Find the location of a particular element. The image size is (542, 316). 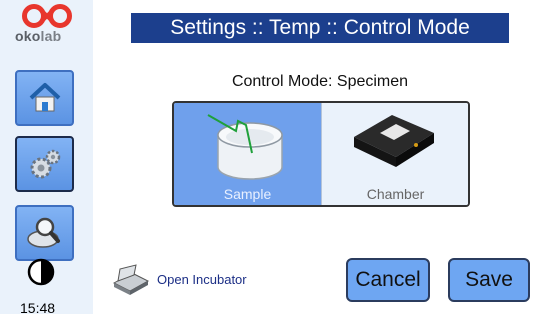

option-sample: Sample is located at coordinates (247, 154).